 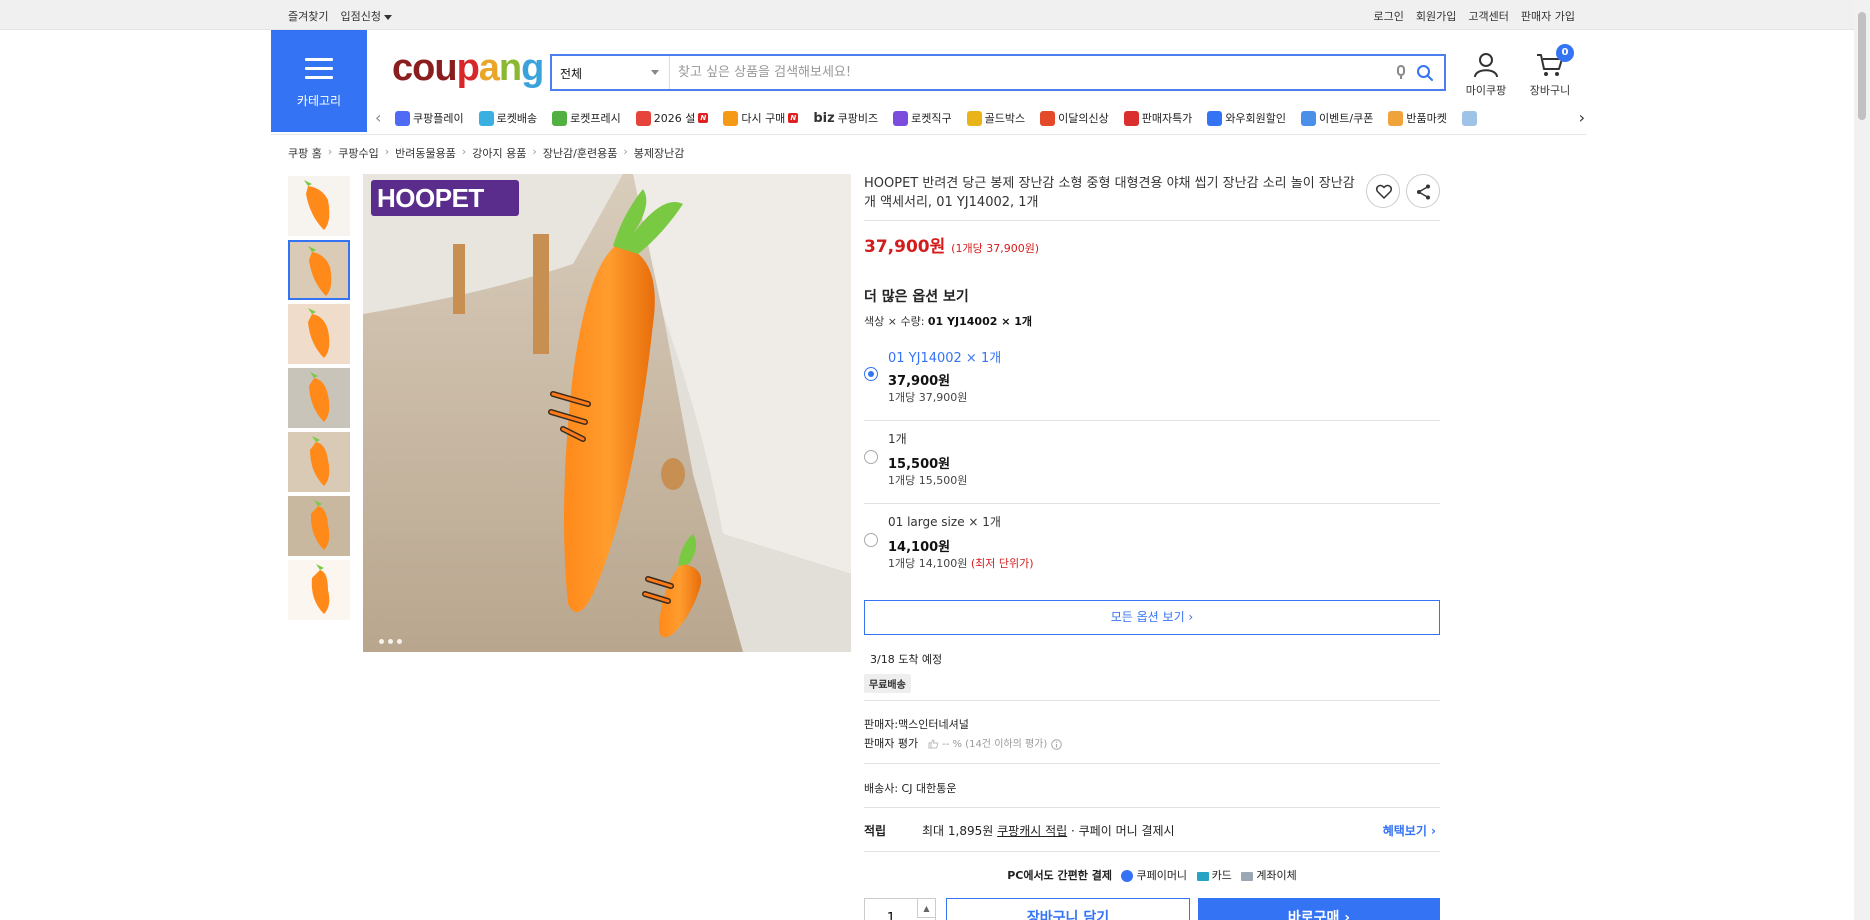 I want to click on search-input, so click(x=1018, y=72).